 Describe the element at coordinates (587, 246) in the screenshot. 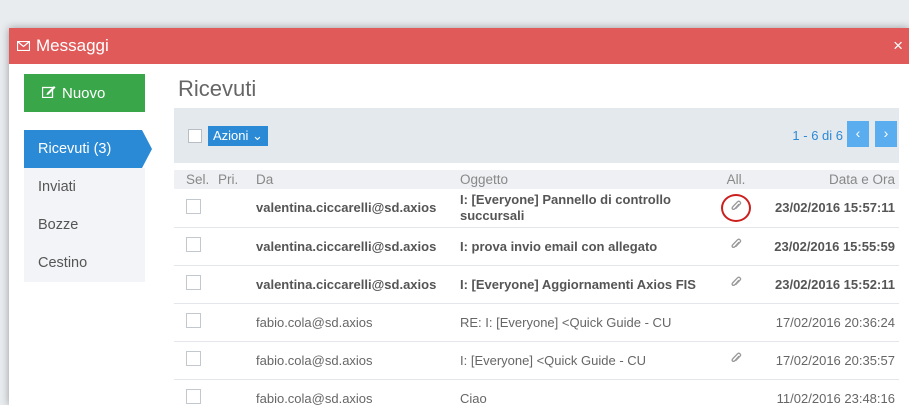

I see `subject: I: prova invio email con allegato` at that location.